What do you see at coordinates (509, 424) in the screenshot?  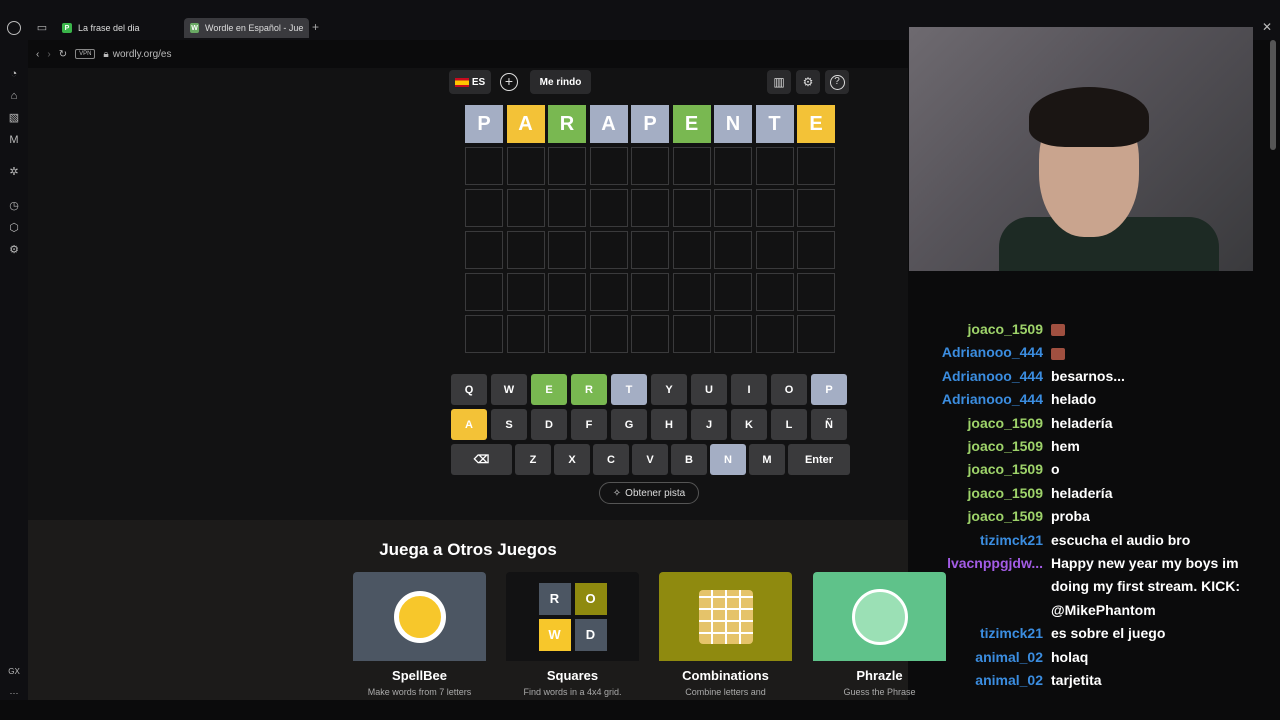 I see `key-s: S` at bounding box center [509, 424].